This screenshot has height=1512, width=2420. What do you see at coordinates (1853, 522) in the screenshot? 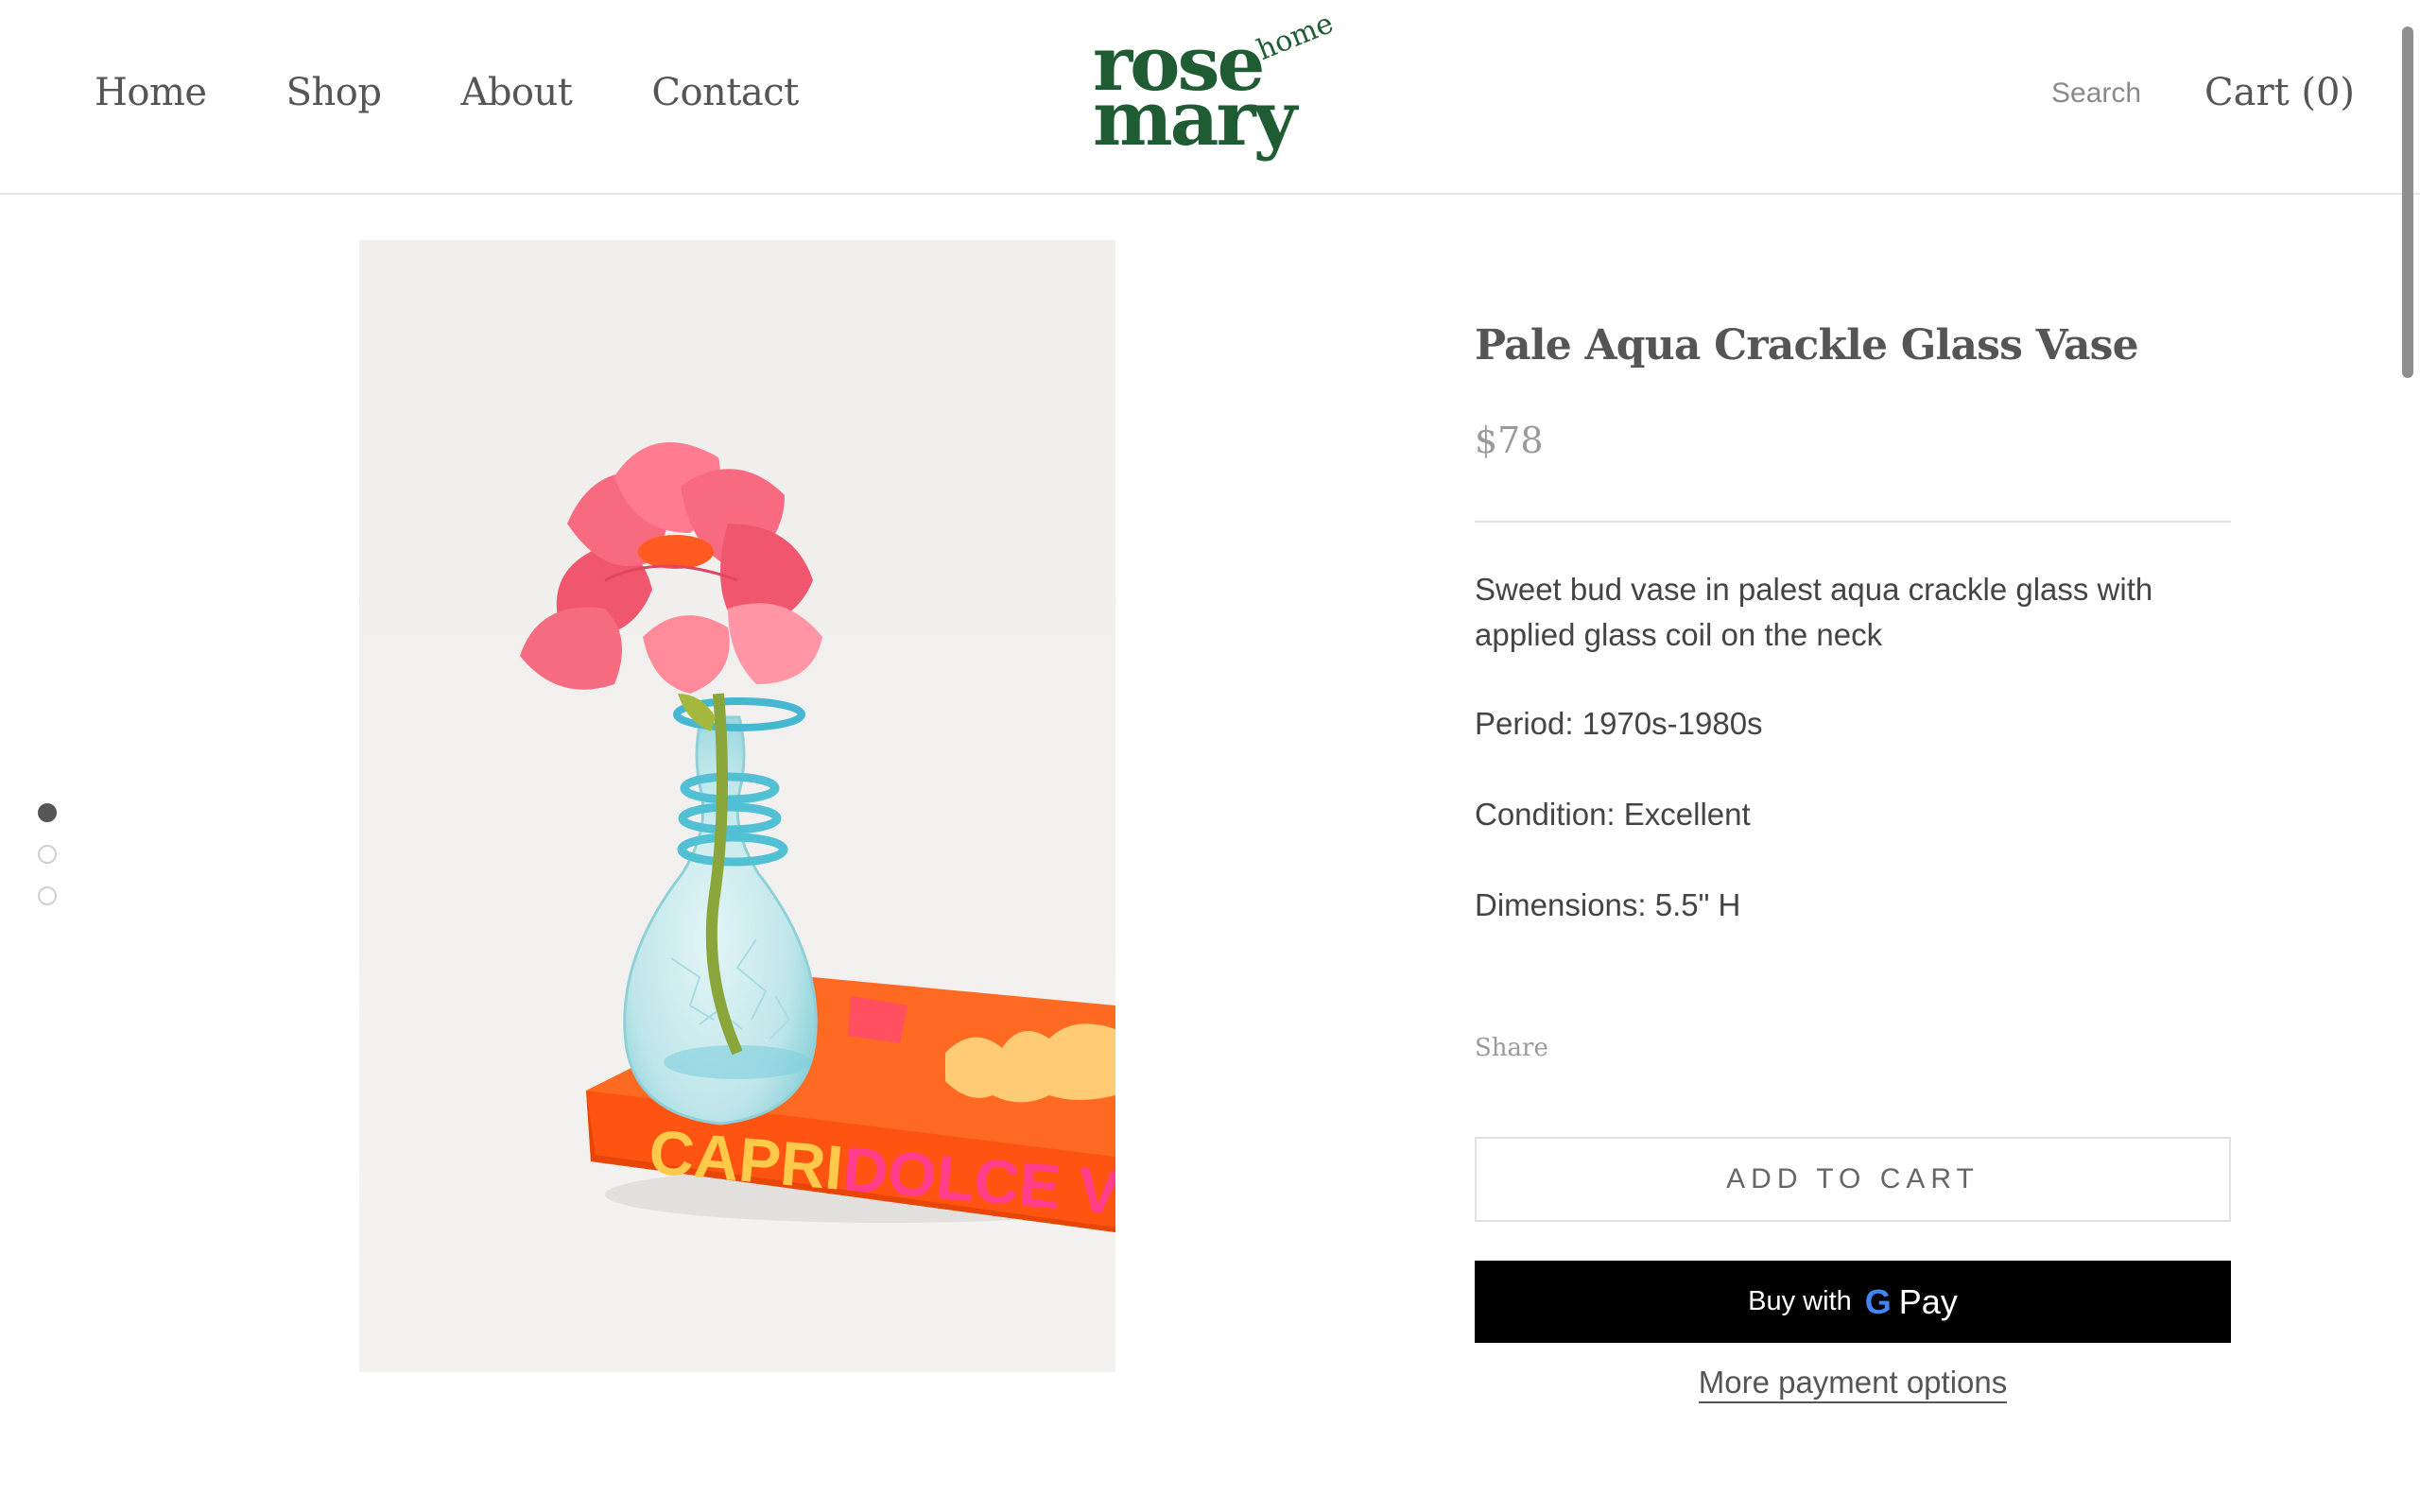
I see `info-divider` at bounding box center [1853, 522].